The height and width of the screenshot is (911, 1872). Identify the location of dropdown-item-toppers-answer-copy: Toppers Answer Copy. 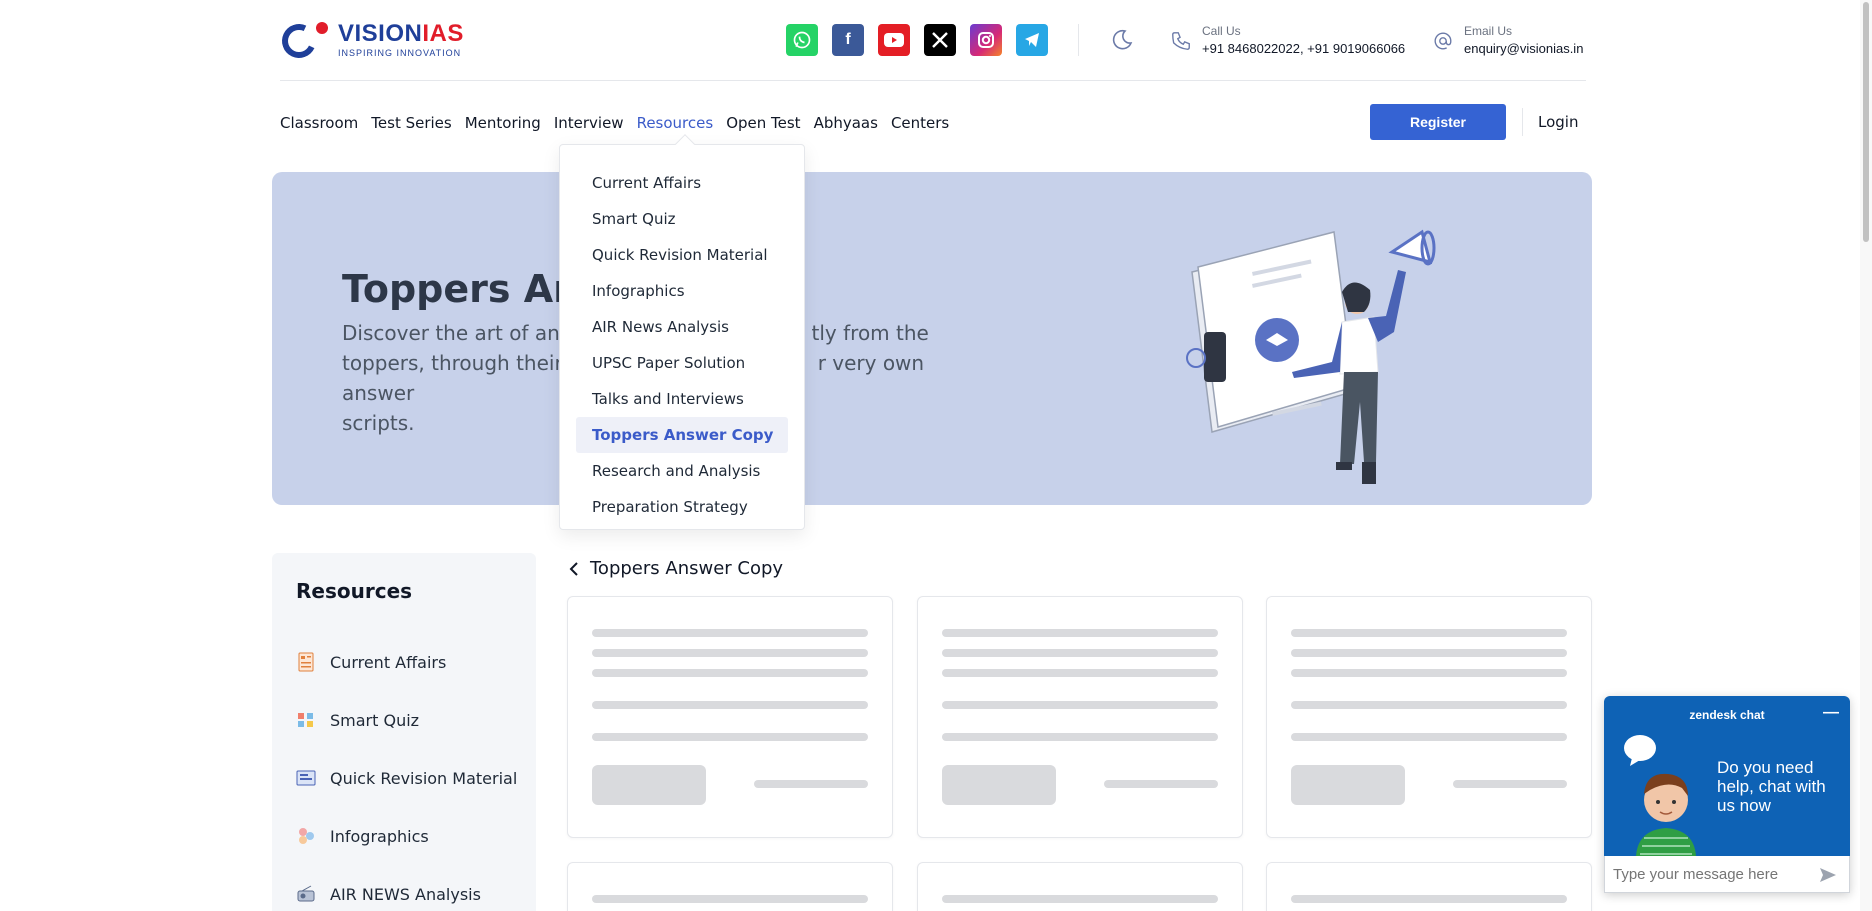
(682, 435).